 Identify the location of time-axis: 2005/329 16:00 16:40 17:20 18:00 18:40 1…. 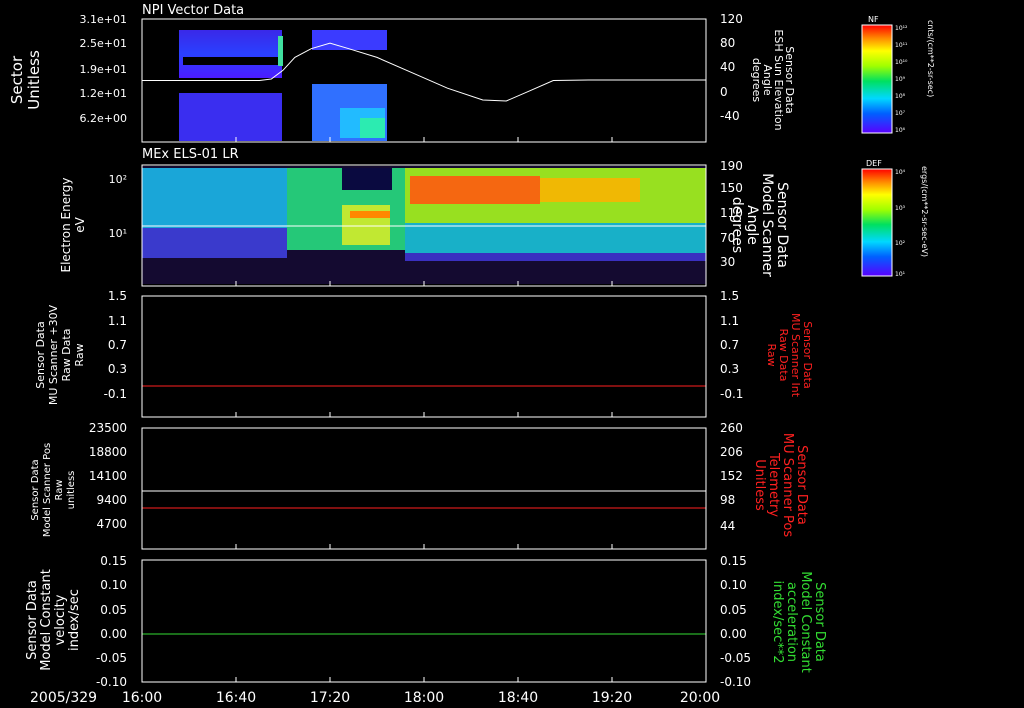
(375, 698).